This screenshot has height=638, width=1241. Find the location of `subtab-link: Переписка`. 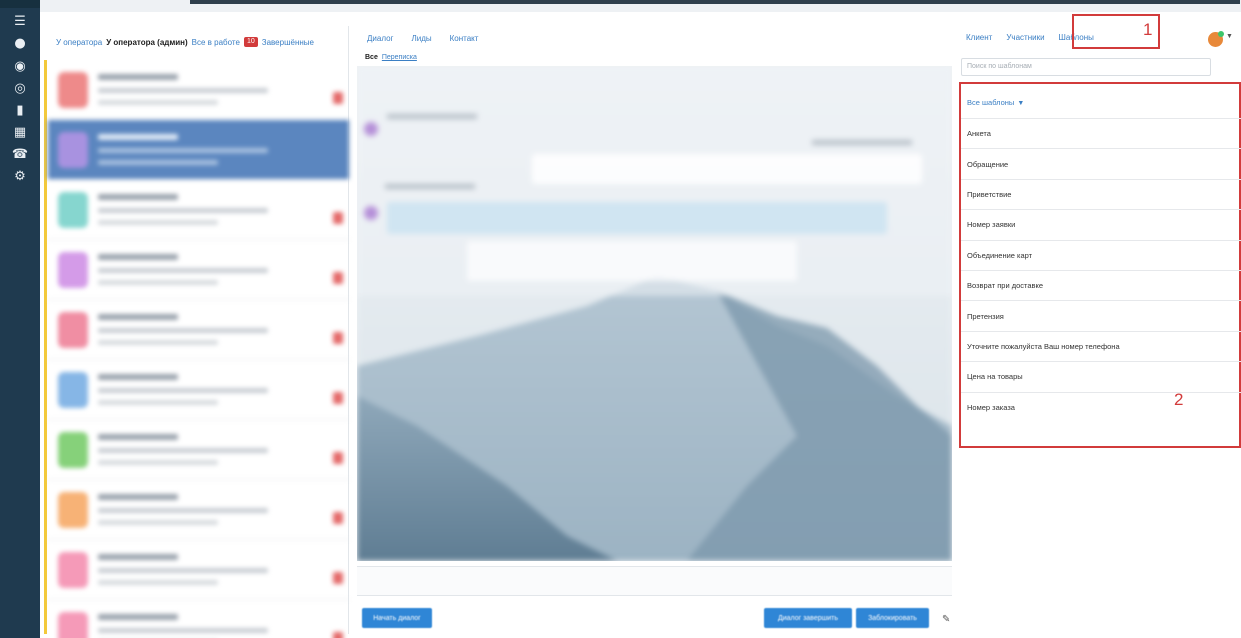

subtab-link: Переписка is located at coordinates (399, 57).